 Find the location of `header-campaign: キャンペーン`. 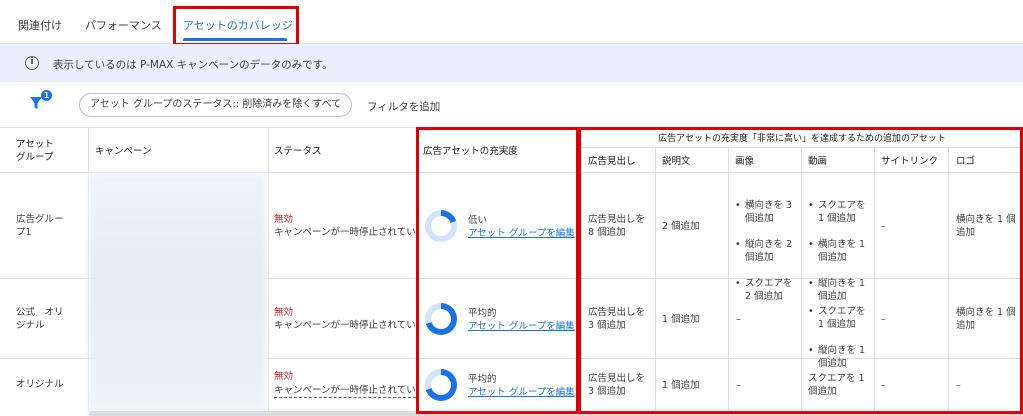

header-campaign: キャンペーン is located at coordinates (123, 151).